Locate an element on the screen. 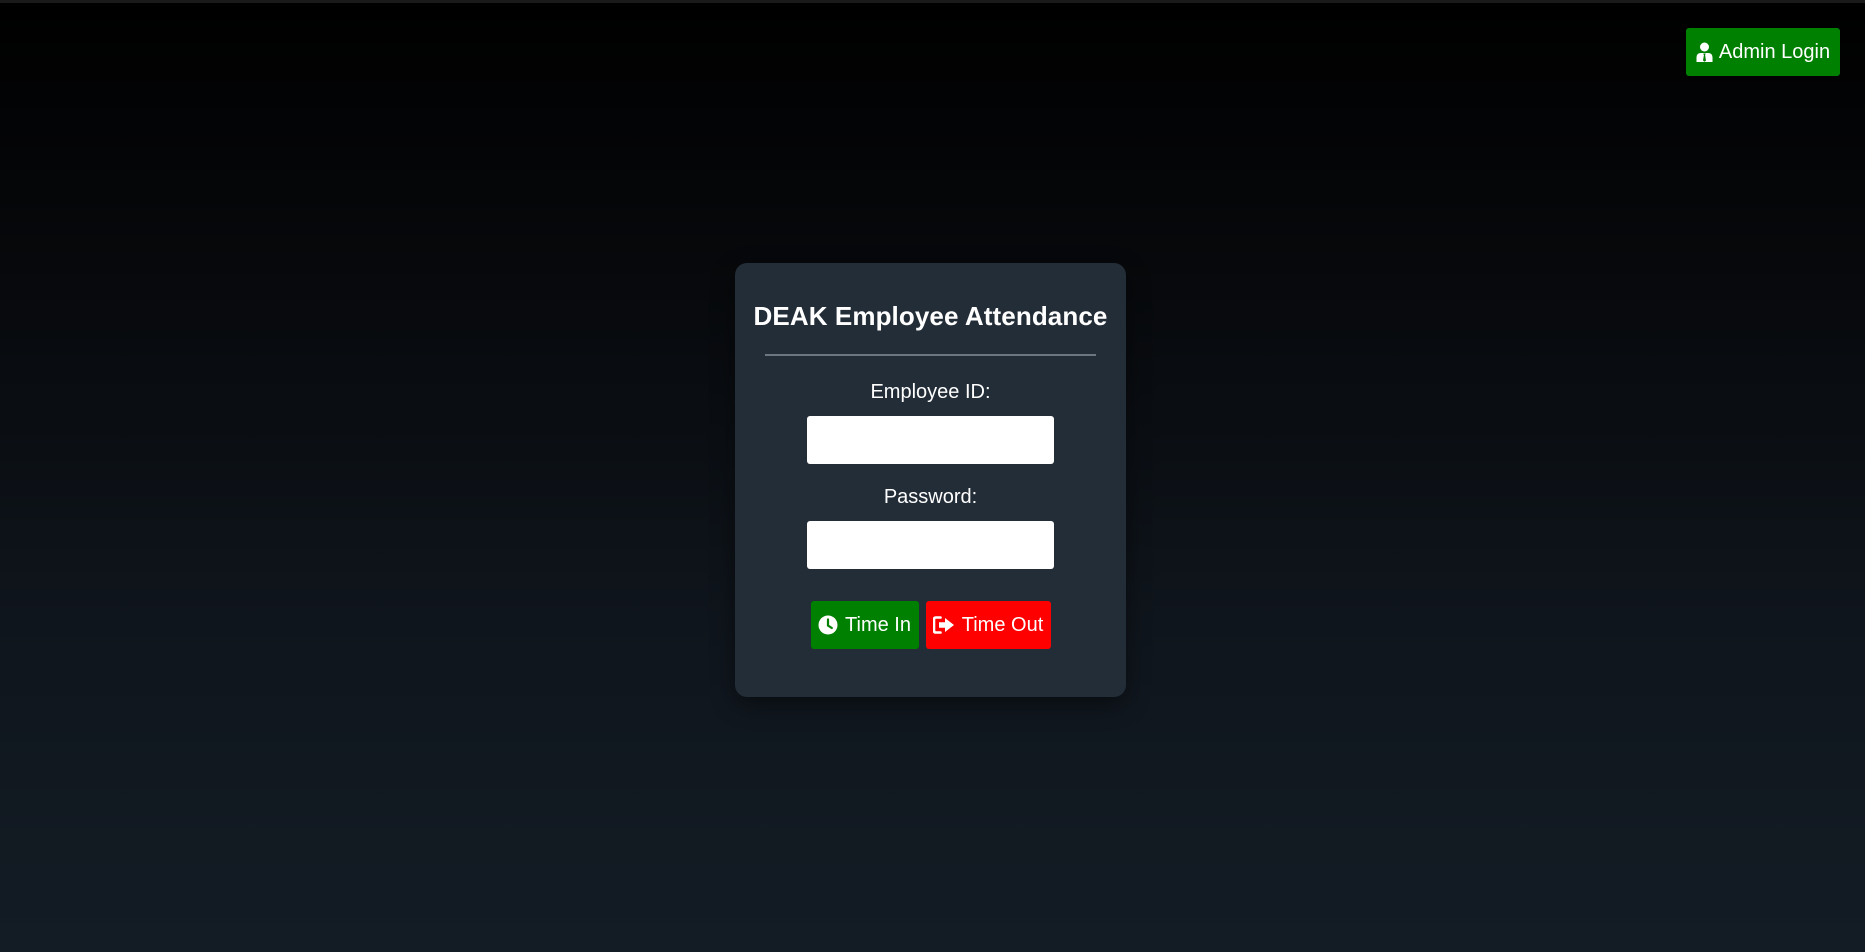 The height and width of the screenshot is (952, 1865). admin-login-button: Admin Login is located at coordinates (1763, 52).